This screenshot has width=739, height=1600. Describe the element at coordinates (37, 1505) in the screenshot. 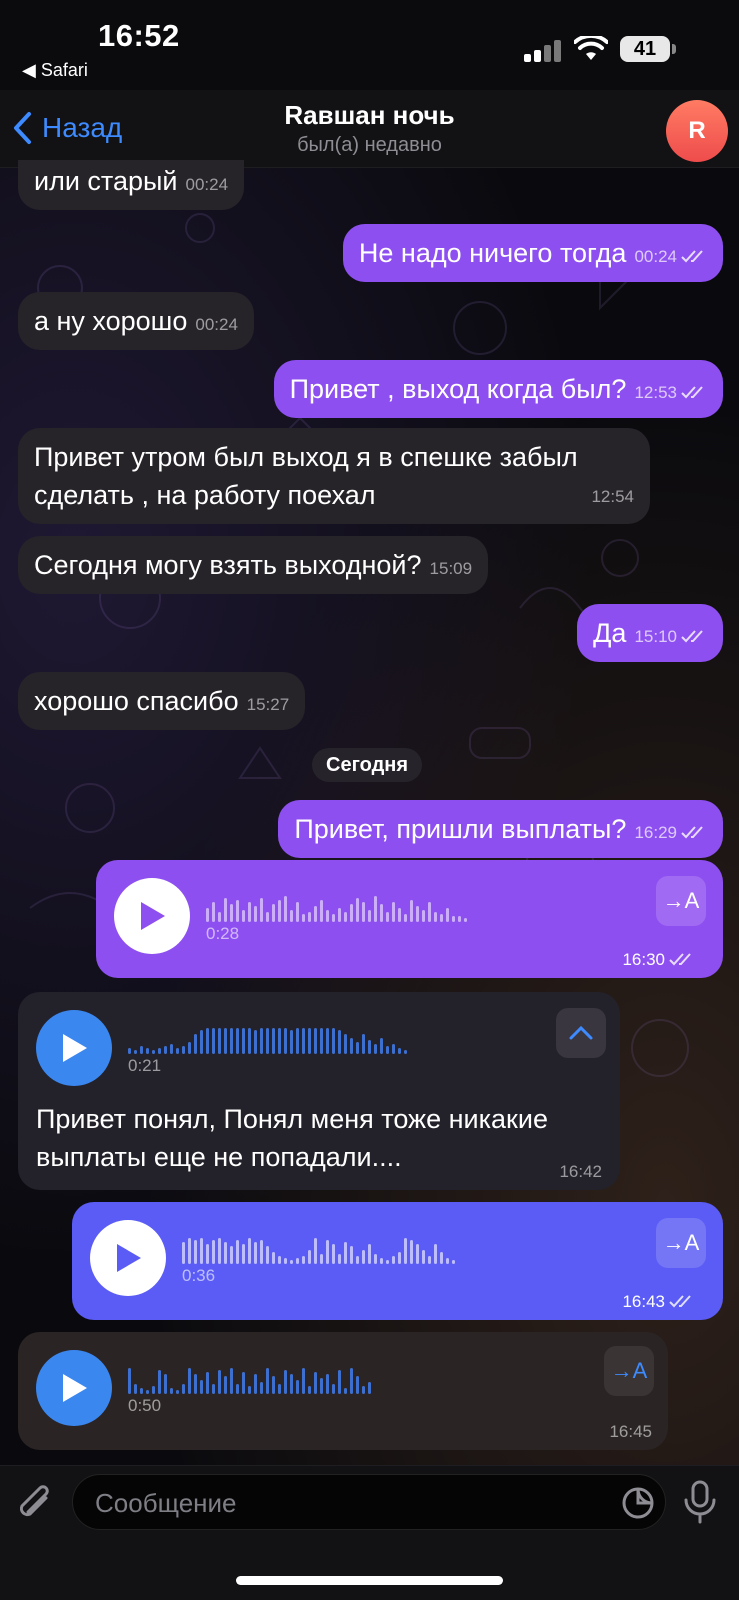

I see `paperclip-icon` at that location.